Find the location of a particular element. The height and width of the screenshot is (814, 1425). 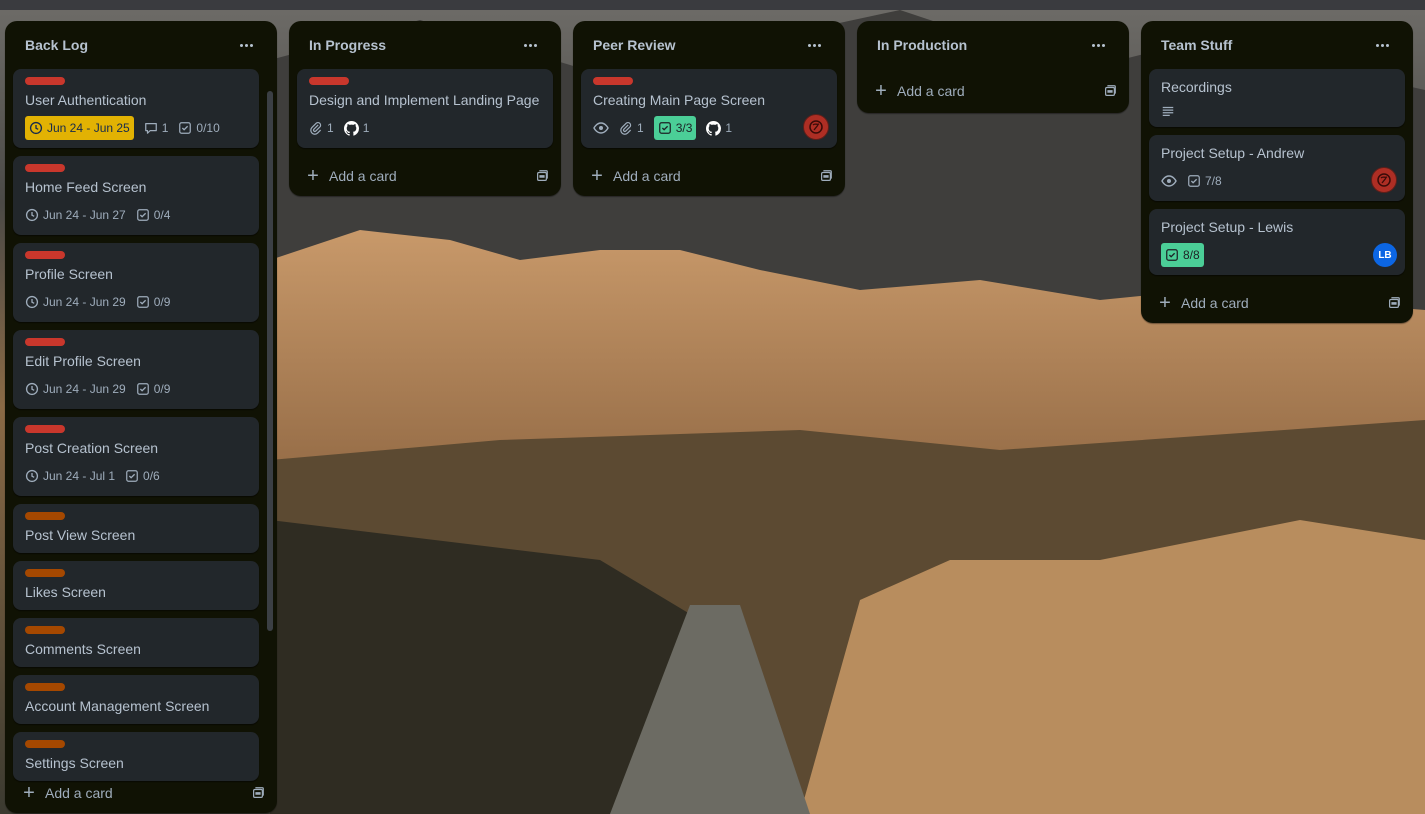

checklist-badge: 3/3 is located at coordinates (675, 128).